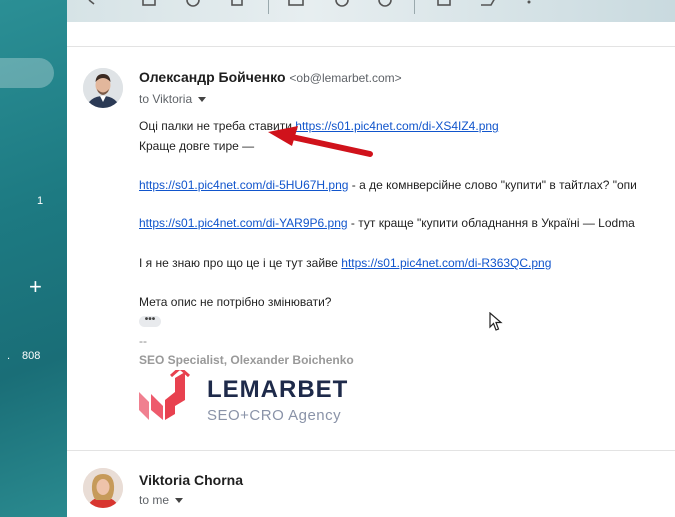 Image resolution: width=675 pixels, height=517 pixels. What do you see at coordinates (320, 141) in the screenshot?
I see `annotation-arrow-icon` at bounding box center [320, 141].